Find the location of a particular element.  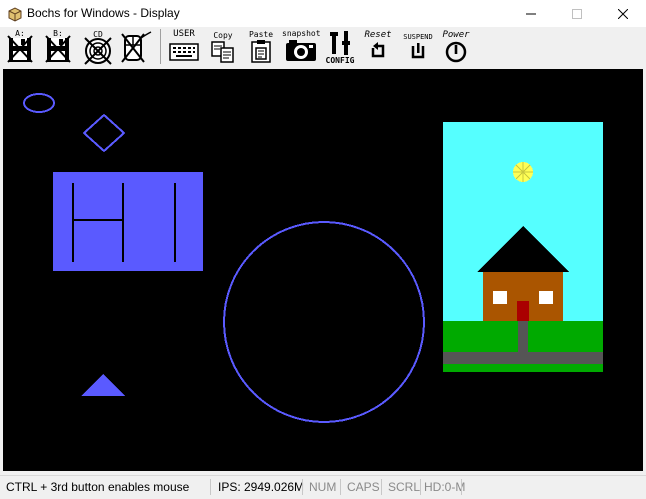

maximize-icon is located at coordinates (577, 13).